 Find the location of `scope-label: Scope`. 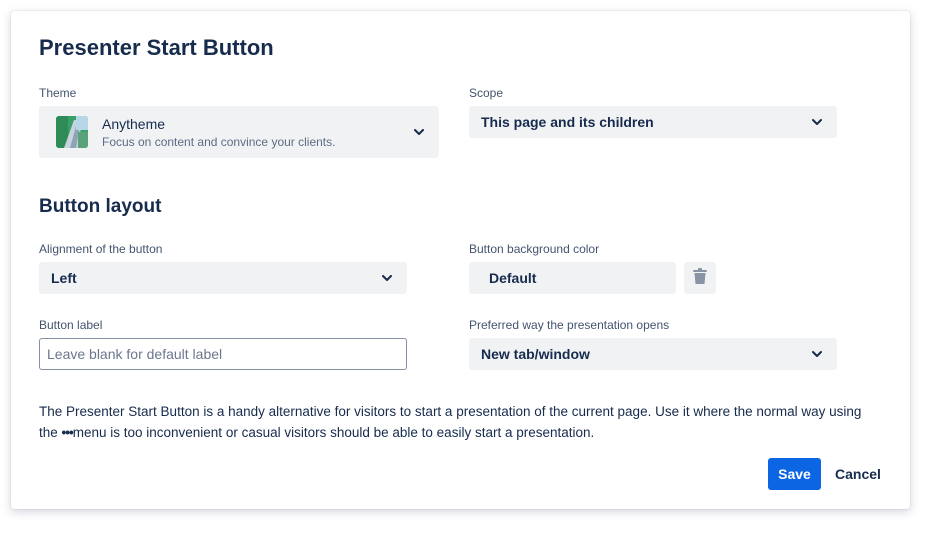

scope-label: Scope is located at coordinates (486, 93).